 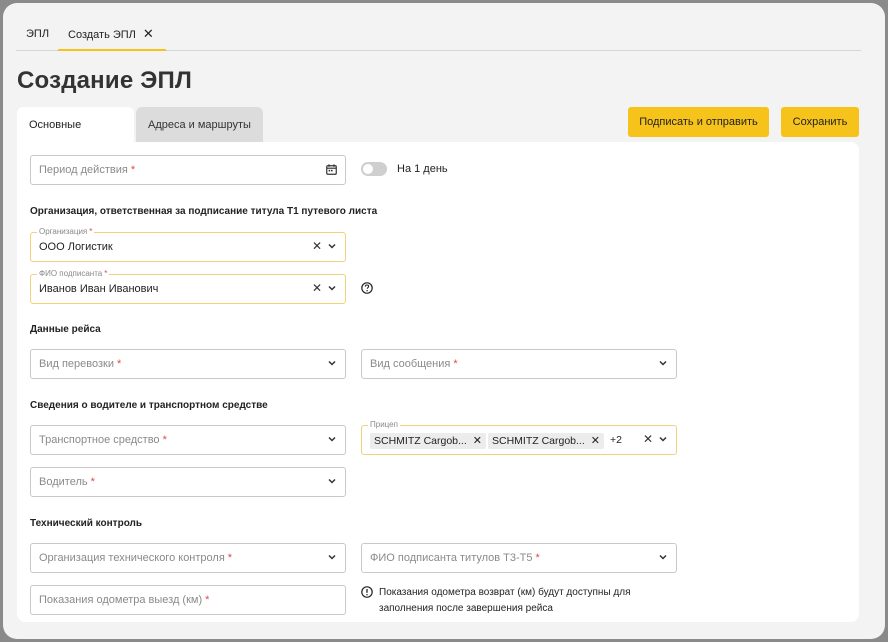 I want to click on organization-value: ООО Логистик, so click(x=76, y=247).